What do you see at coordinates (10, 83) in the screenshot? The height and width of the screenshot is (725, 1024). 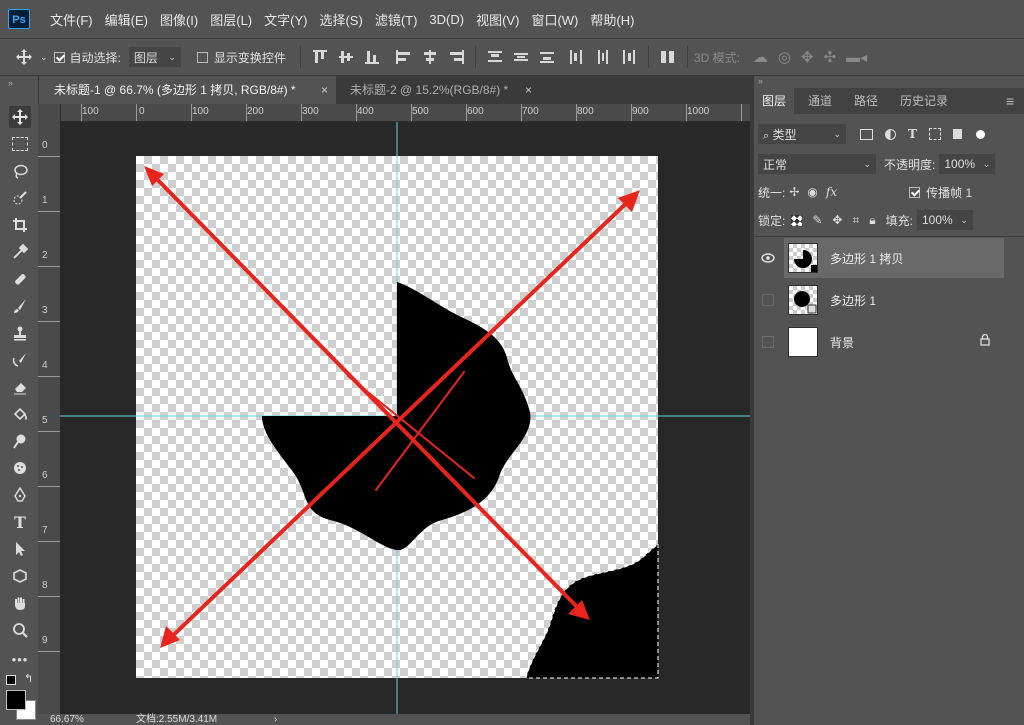 I see `toolbar-collapse-icon: »` at bounding box center [10, 83].